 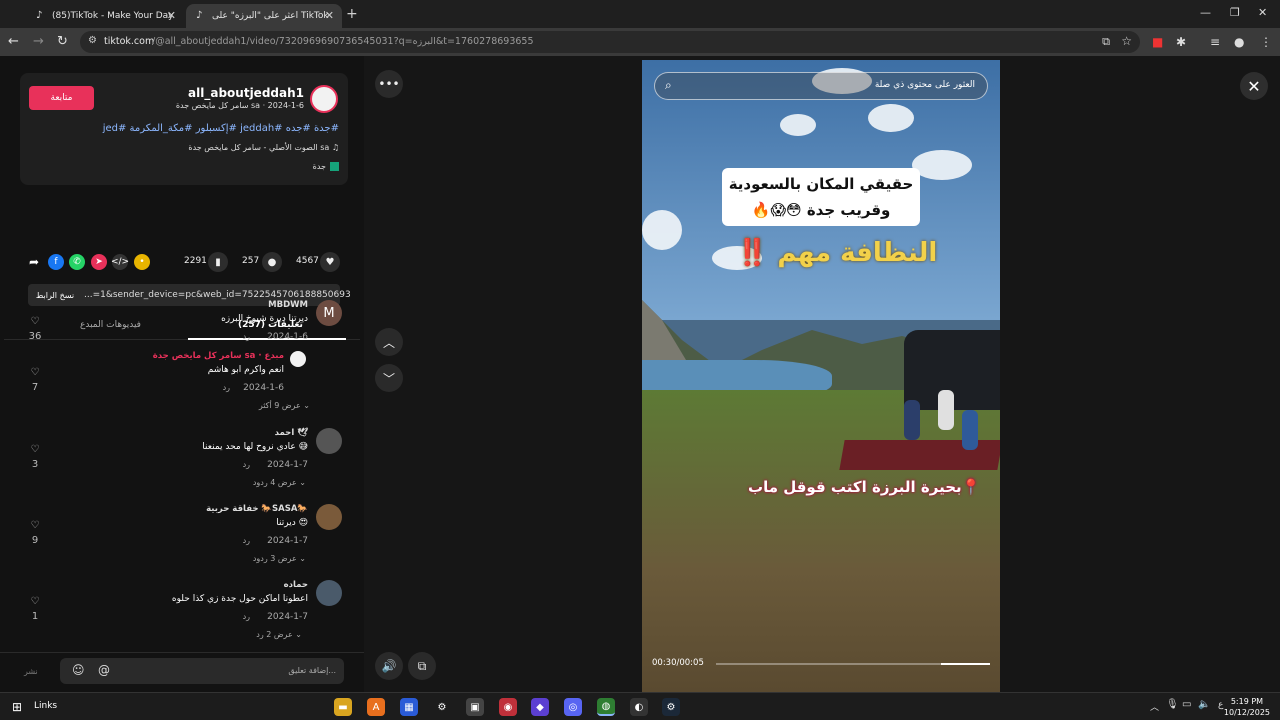 What do you see at coordinates (195, 261) in the screenshot?
I see `save-count: 2291` at bounding box center [195, 261].